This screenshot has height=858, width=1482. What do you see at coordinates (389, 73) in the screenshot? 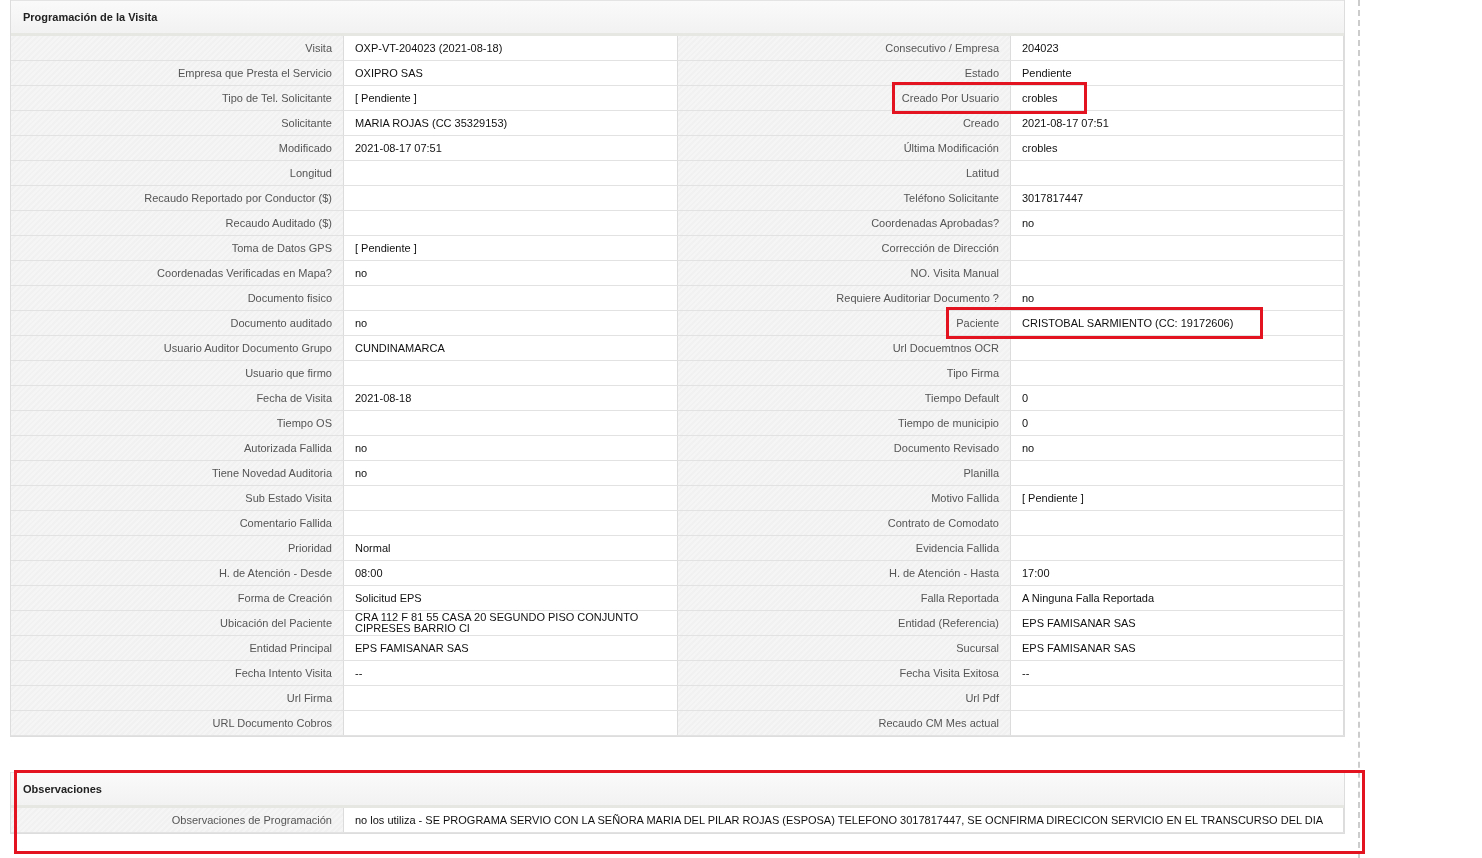
I see `field-value: OXIPRO SAS` at bounding box center [389, 73].